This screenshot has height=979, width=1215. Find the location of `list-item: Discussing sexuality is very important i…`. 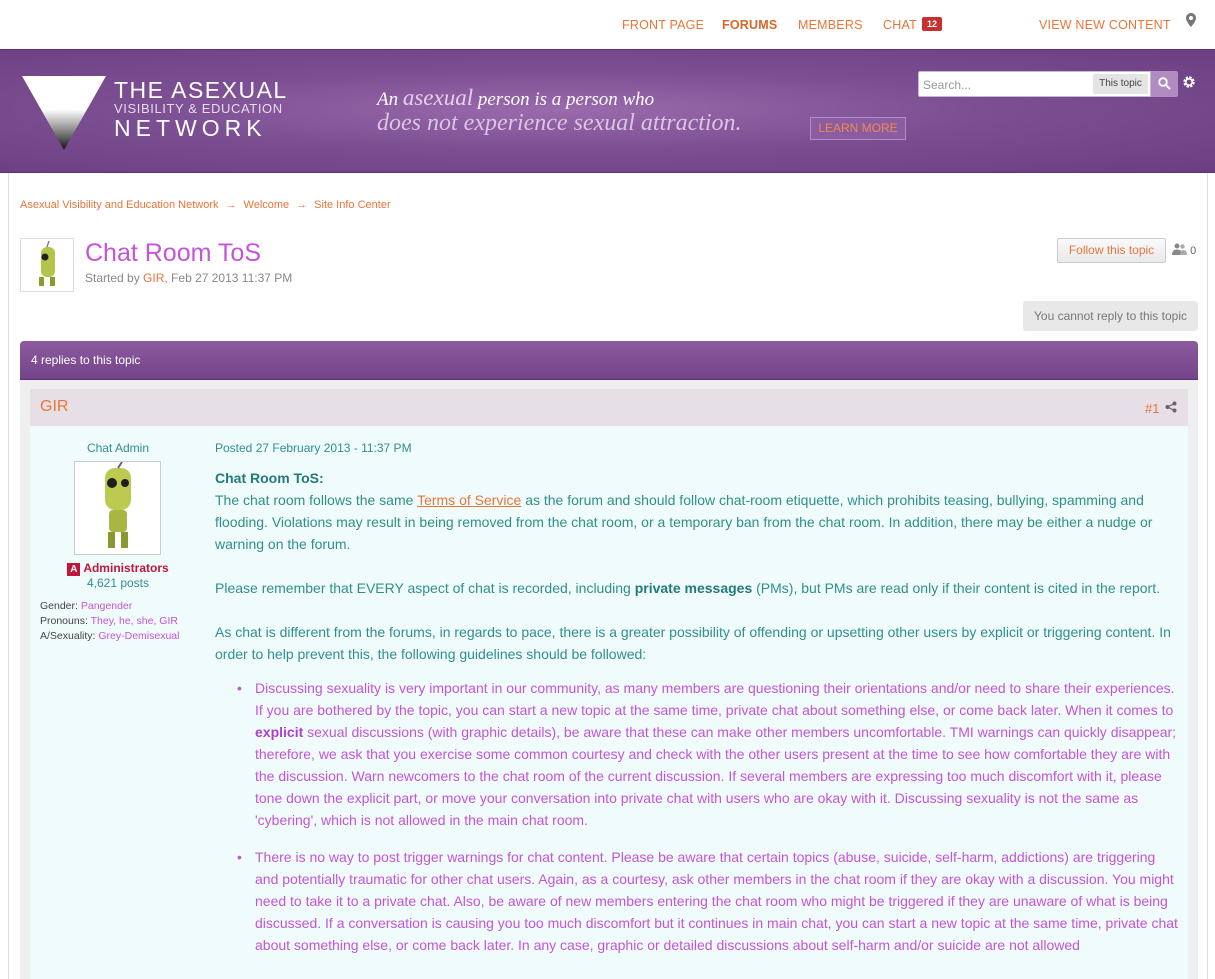

list-item: Discussing sexuality is very important i… is located at coordinates (697, 754).